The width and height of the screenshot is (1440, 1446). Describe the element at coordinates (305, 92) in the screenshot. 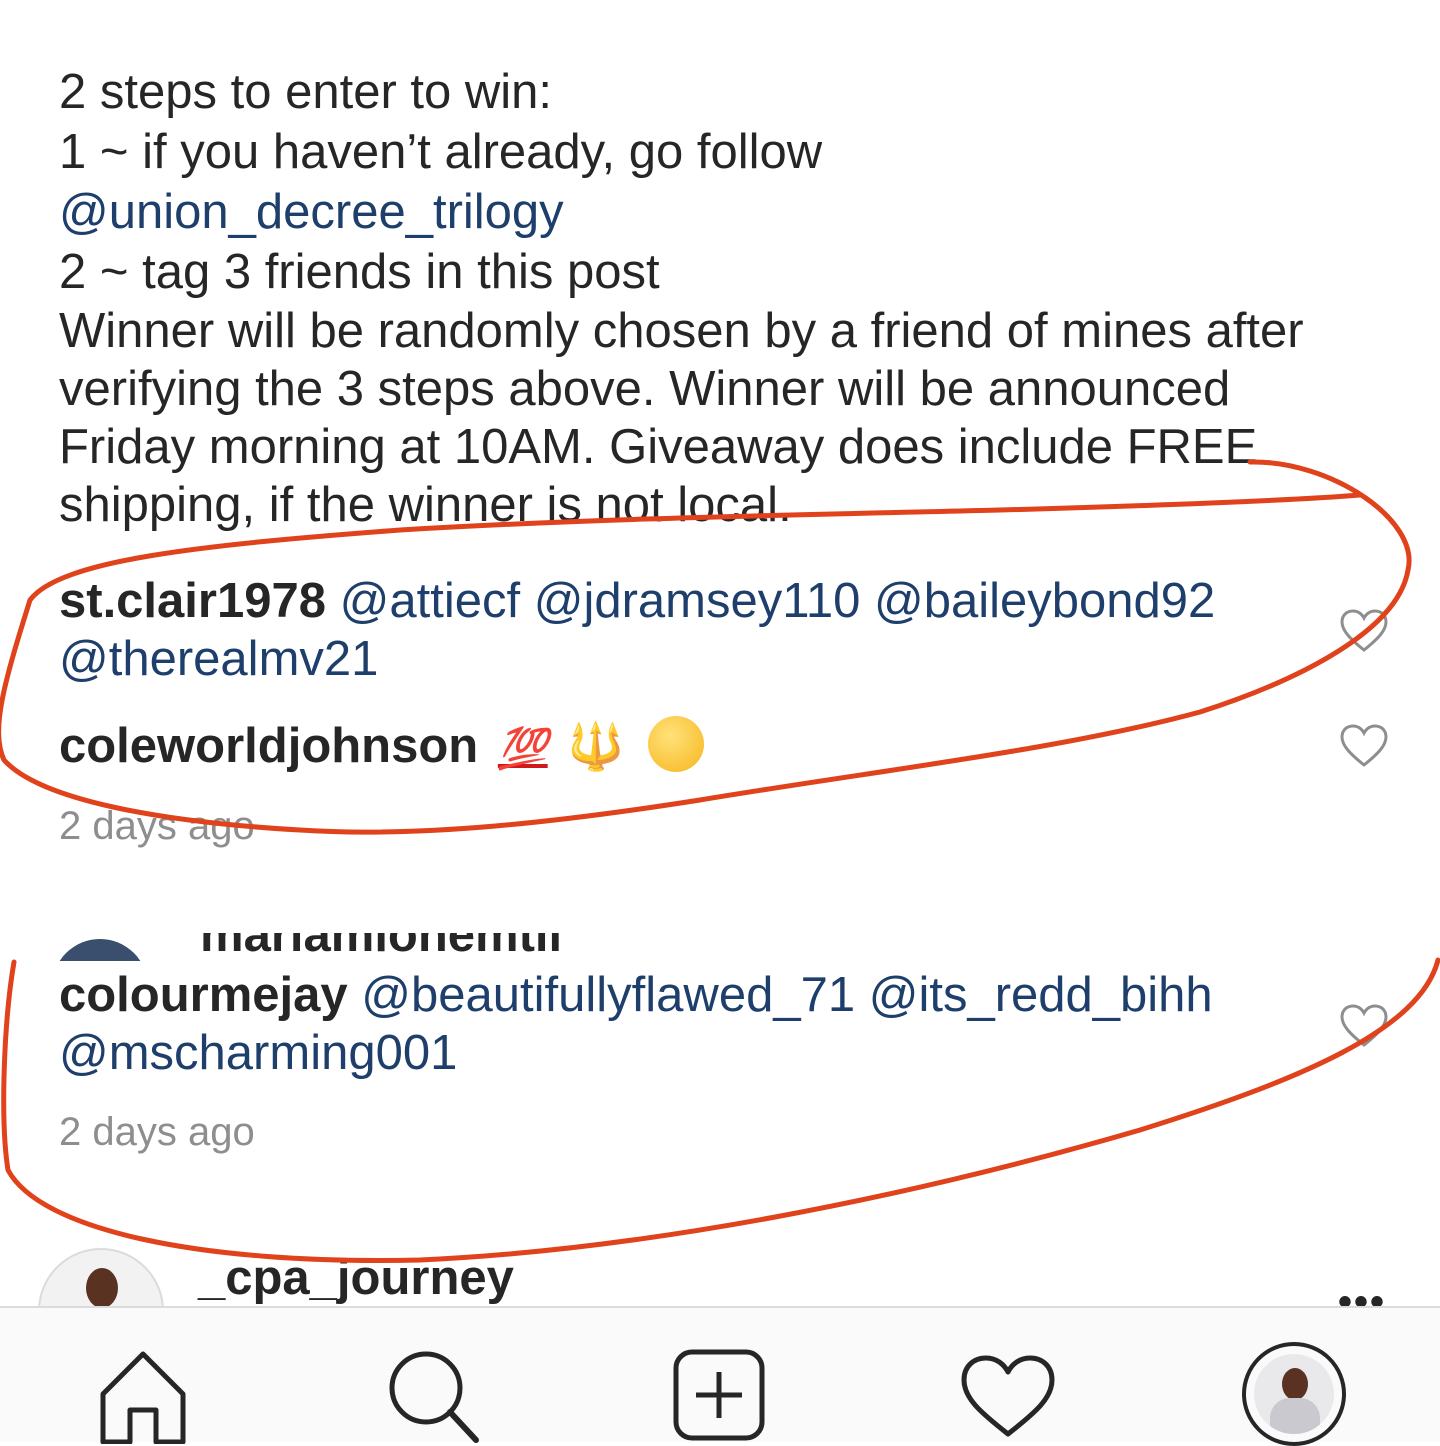

I see `caption-line-1: 2 steps to enter to win:` at that location.